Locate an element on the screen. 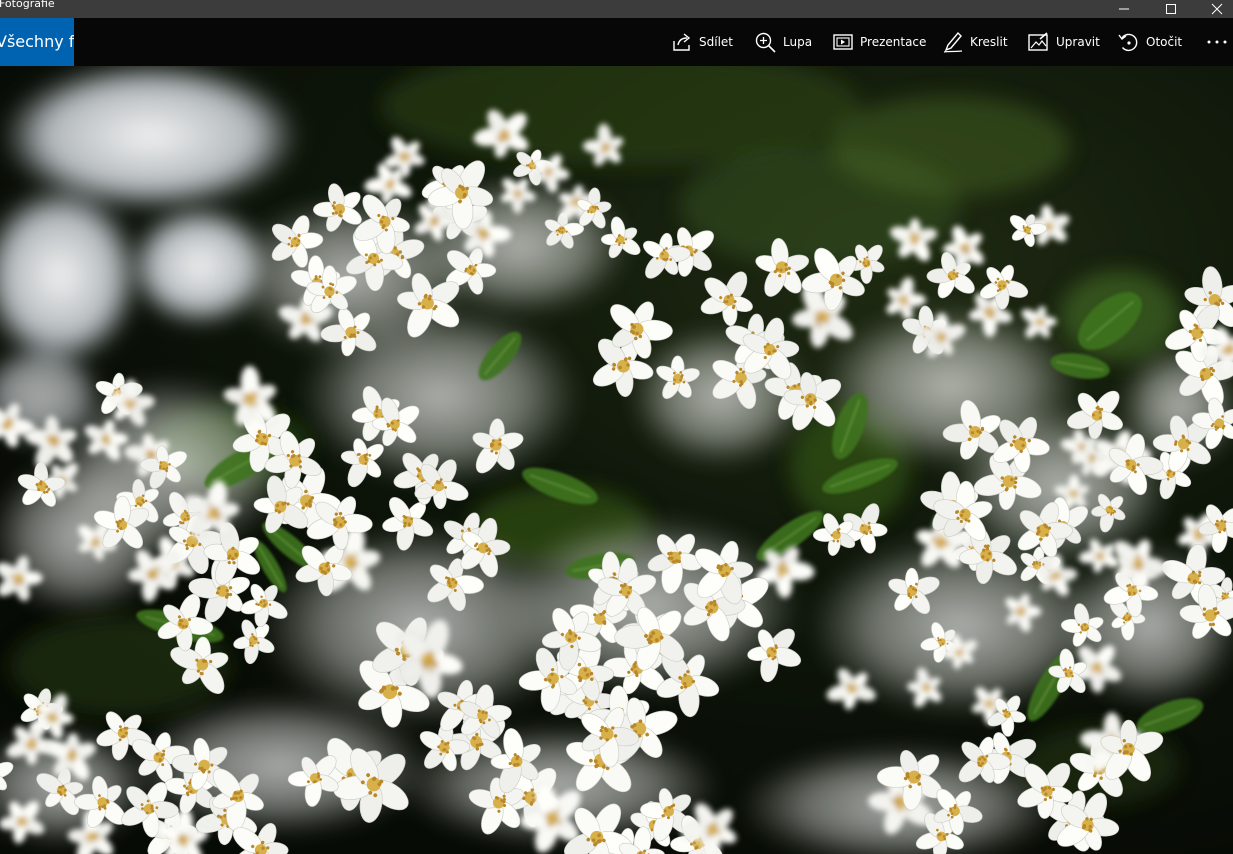 This screenshot has width=1233, height=854. more-dots-icon is located at coordinates (1216, 42).